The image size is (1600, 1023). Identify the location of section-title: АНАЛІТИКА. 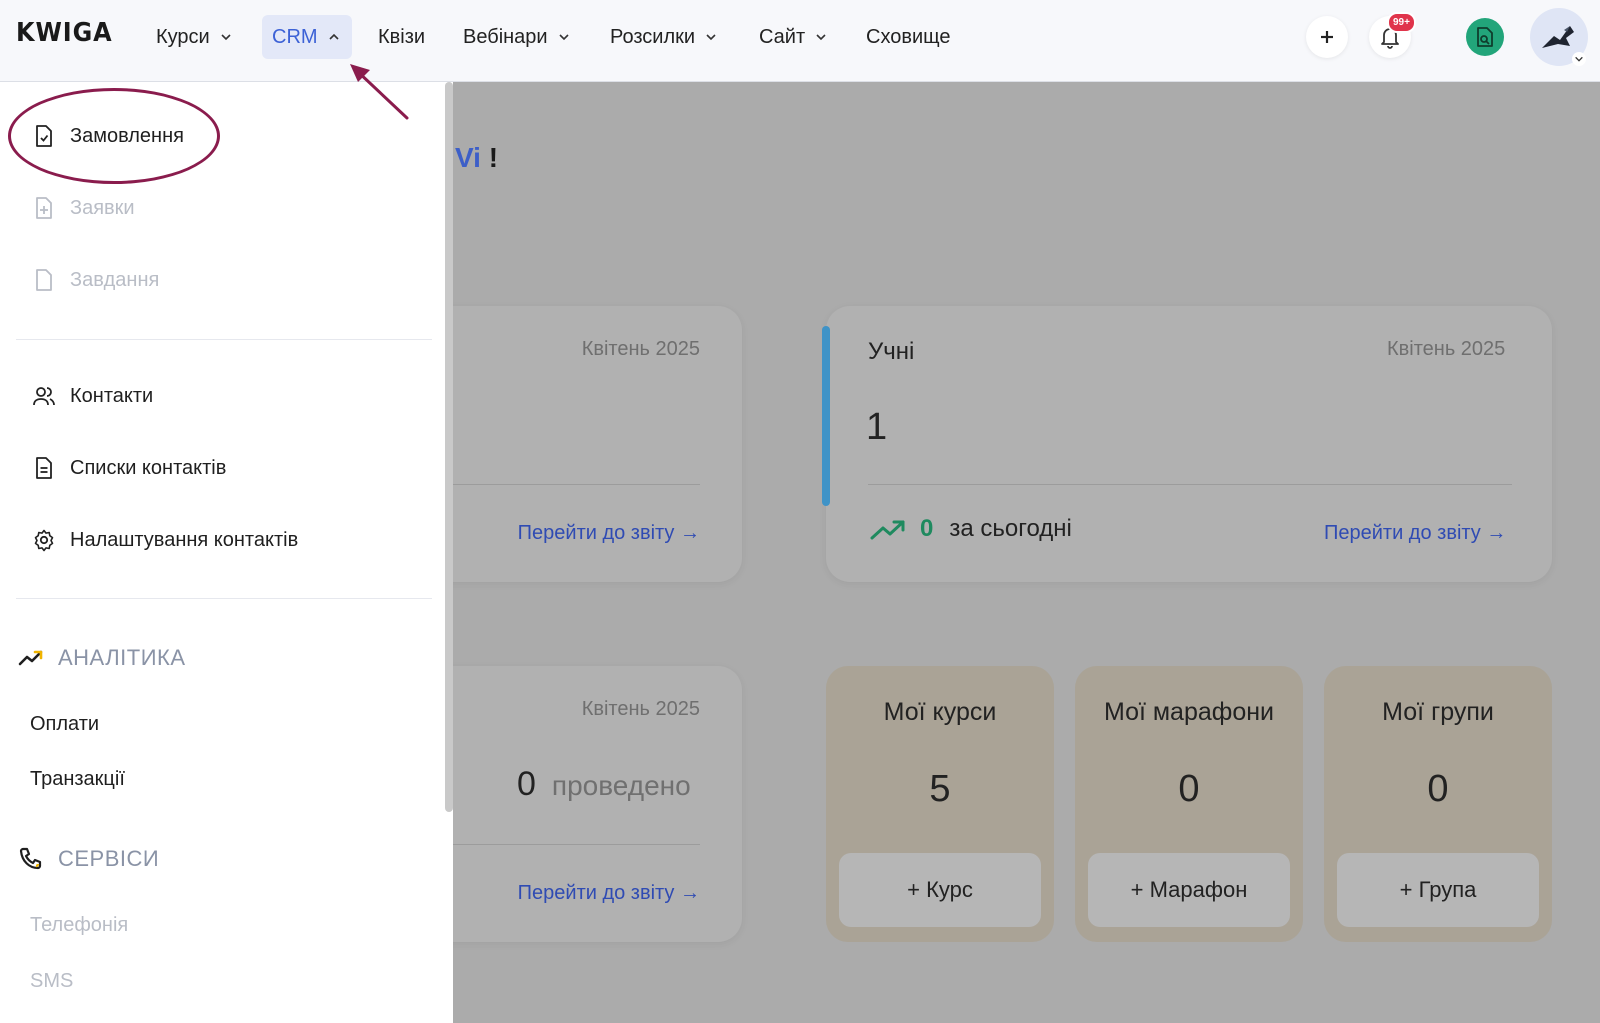
(122, 657).